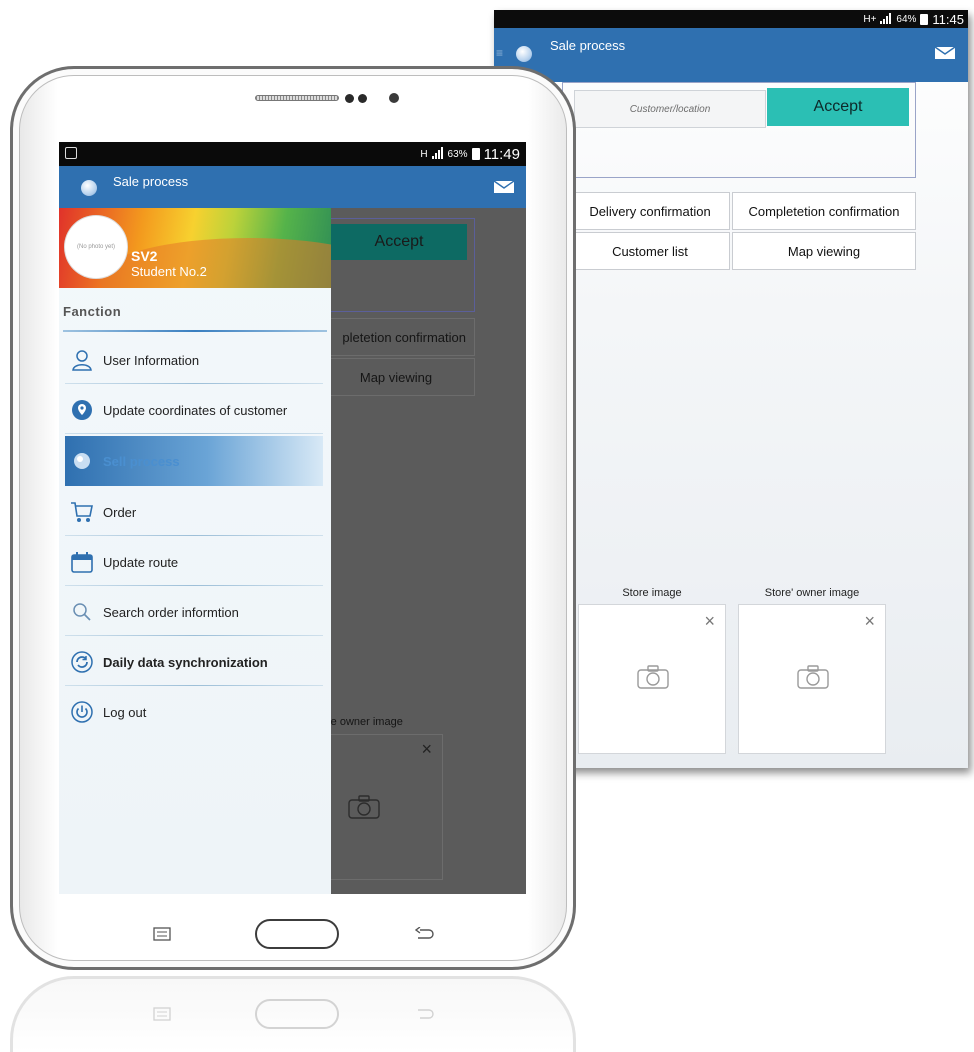  What do you see at coordinates (501, 154) in the screenshot?
I see `clock: 11:49` at bounding box center [501, 154].